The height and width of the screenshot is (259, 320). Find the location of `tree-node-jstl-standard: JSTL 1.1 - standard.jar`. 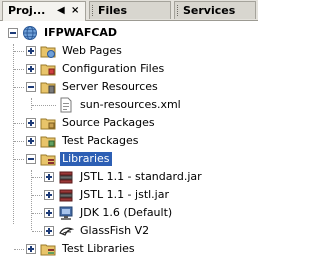

tree-node-jstl-standard: JSTL 1.1 - standard.jar is located at coordinates (129, 177).